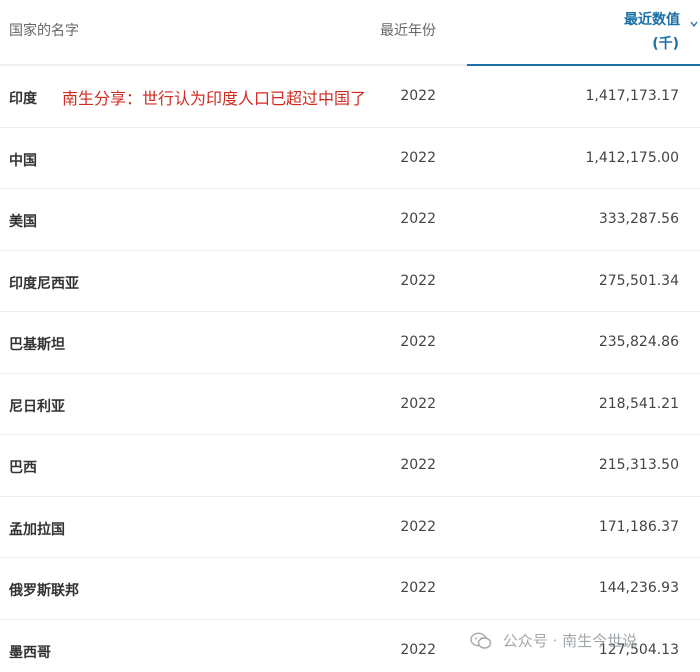  I want to click on table-row-usa: 美国 2022 333,287.56, so click(350, 220).